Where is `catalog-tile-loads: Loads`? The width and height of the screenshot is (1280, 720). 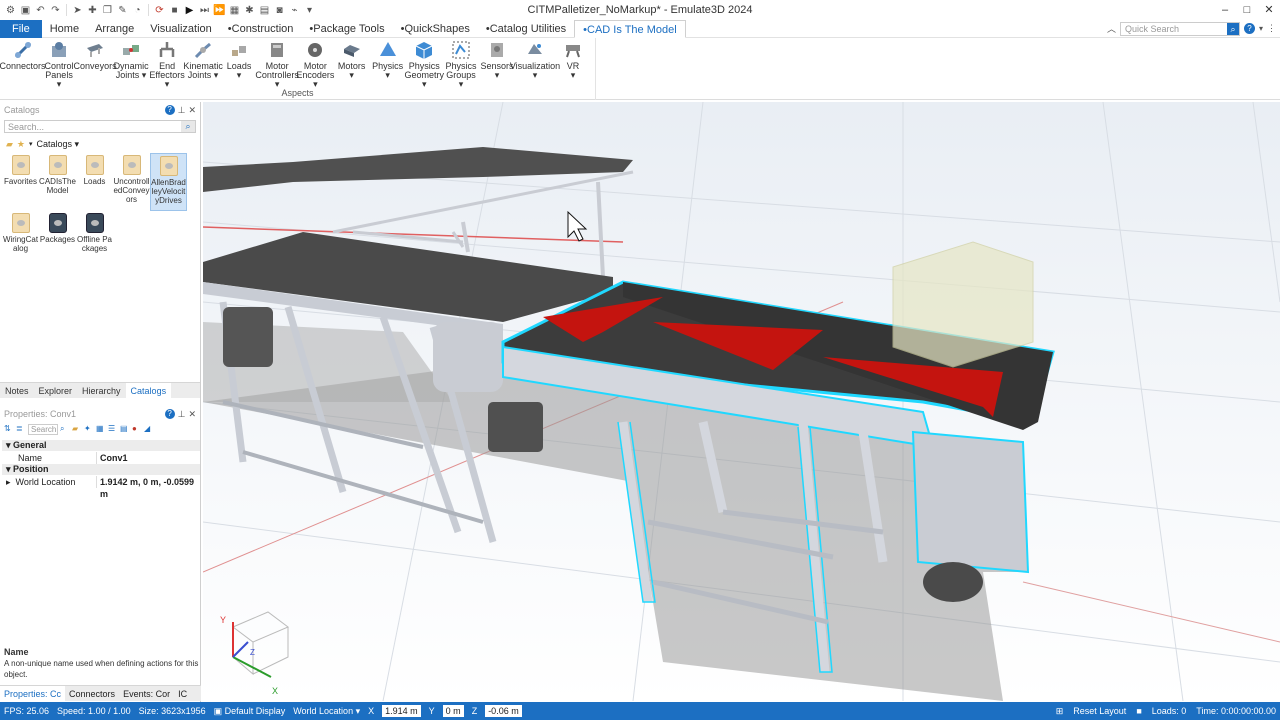 catalog-tile-loads: Loads is located at coordinates (94, 182).